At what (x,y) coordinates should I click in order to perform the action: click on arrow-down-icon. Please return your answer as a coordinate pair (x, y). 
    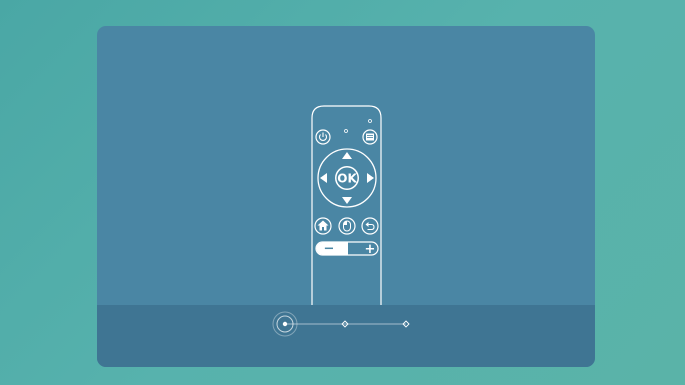
    Looking at the image, I should click on (347, 200).